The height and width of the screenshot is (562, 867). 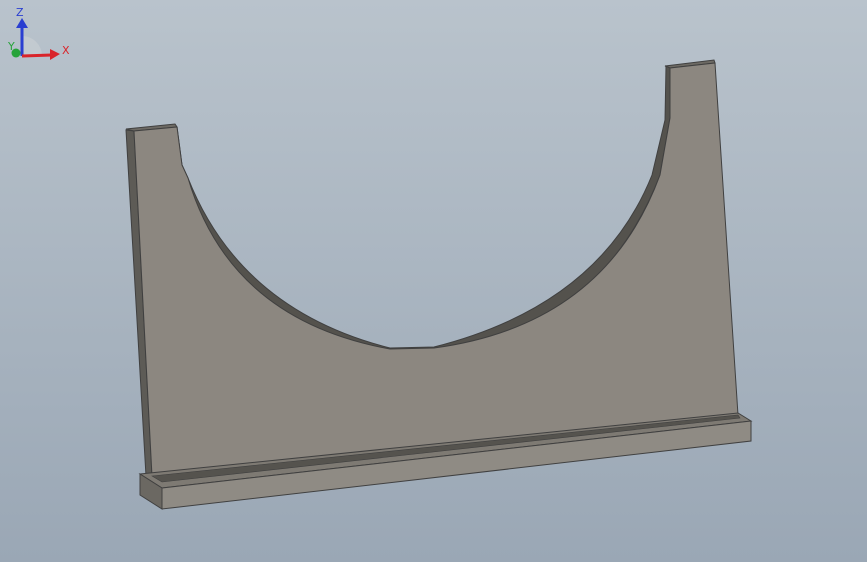 What do you see at coordinates (38, 33) in the screenshot?
I see `reference-triad: Z X Y` at bounding box center [38, 33].